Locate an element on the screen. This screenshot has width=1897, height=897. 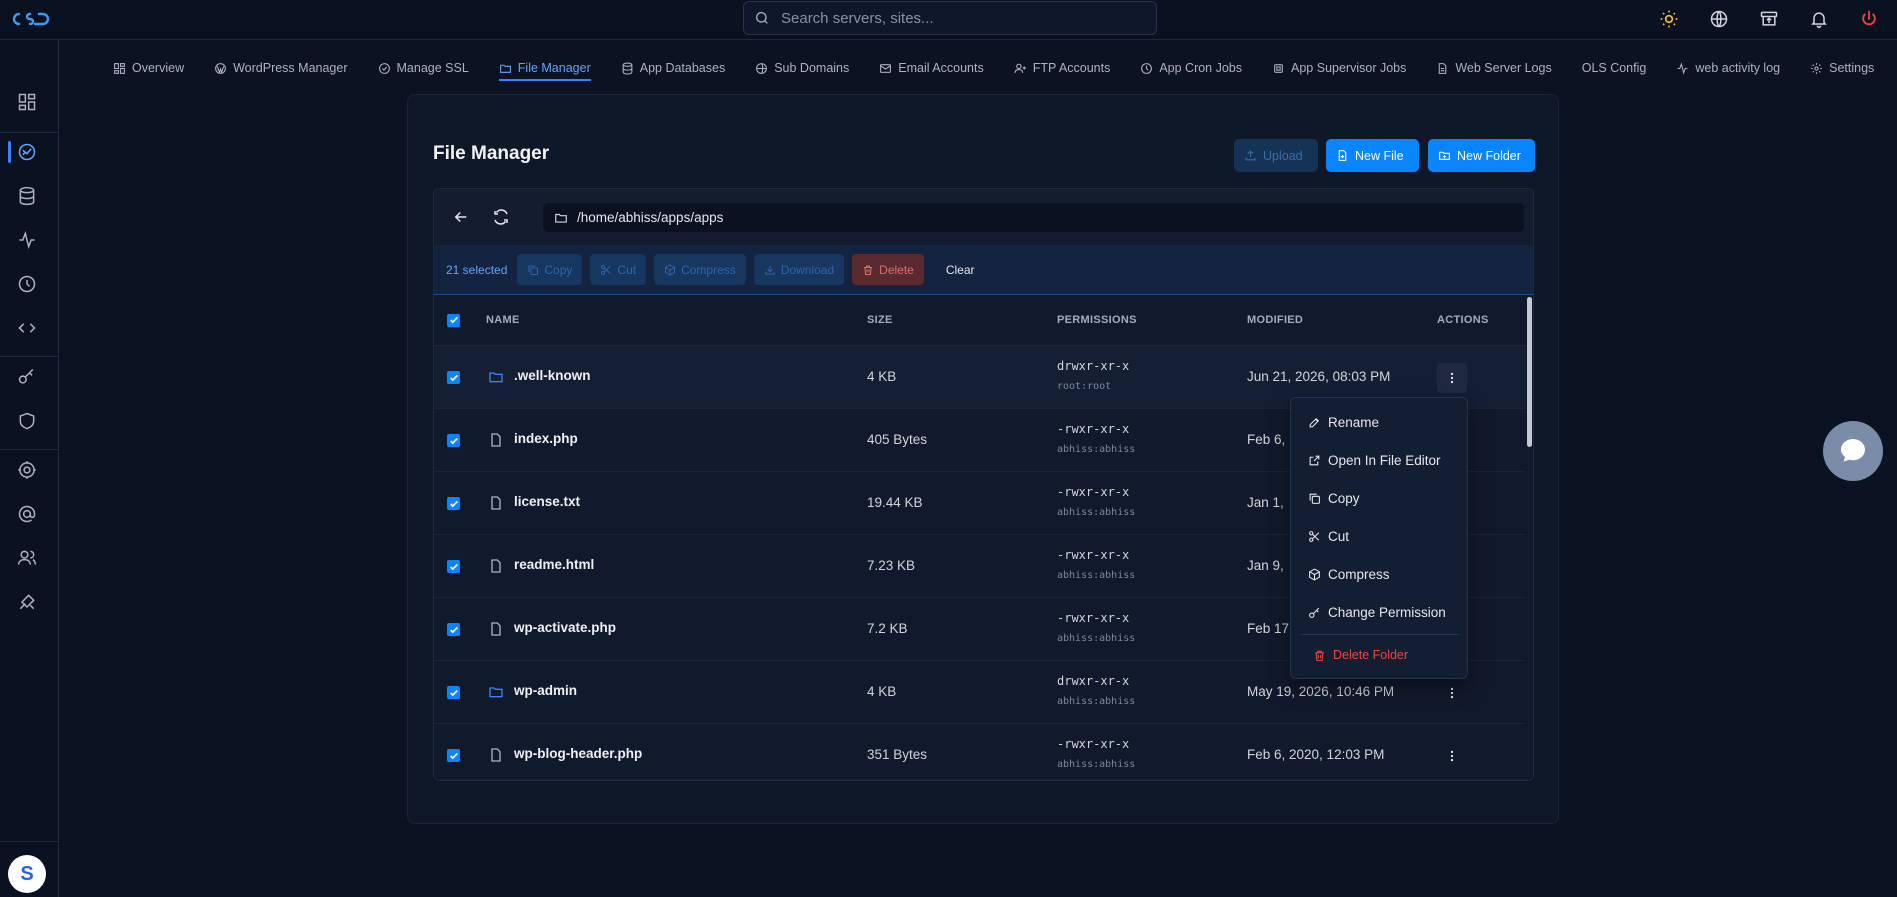
cut-selected-button: Cut is located at coordinates (618, 269).